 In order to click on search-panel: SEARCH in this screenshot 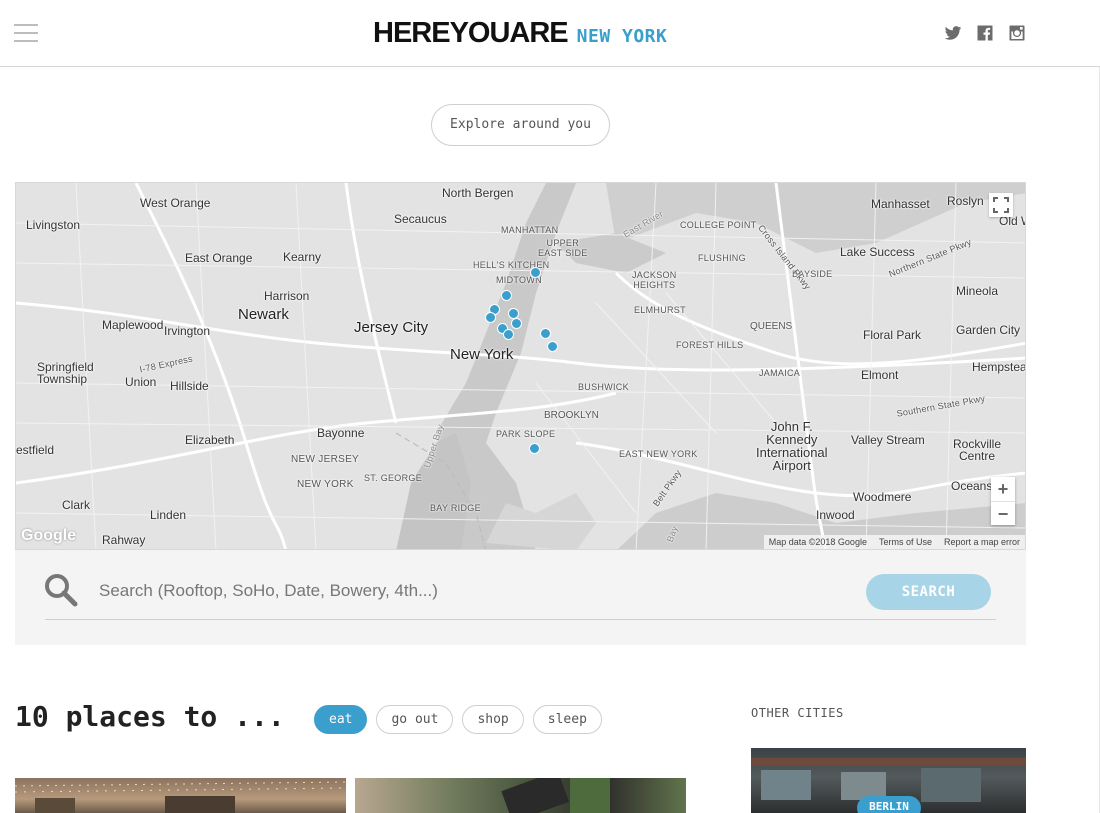, I will do `click(520, 597)`.